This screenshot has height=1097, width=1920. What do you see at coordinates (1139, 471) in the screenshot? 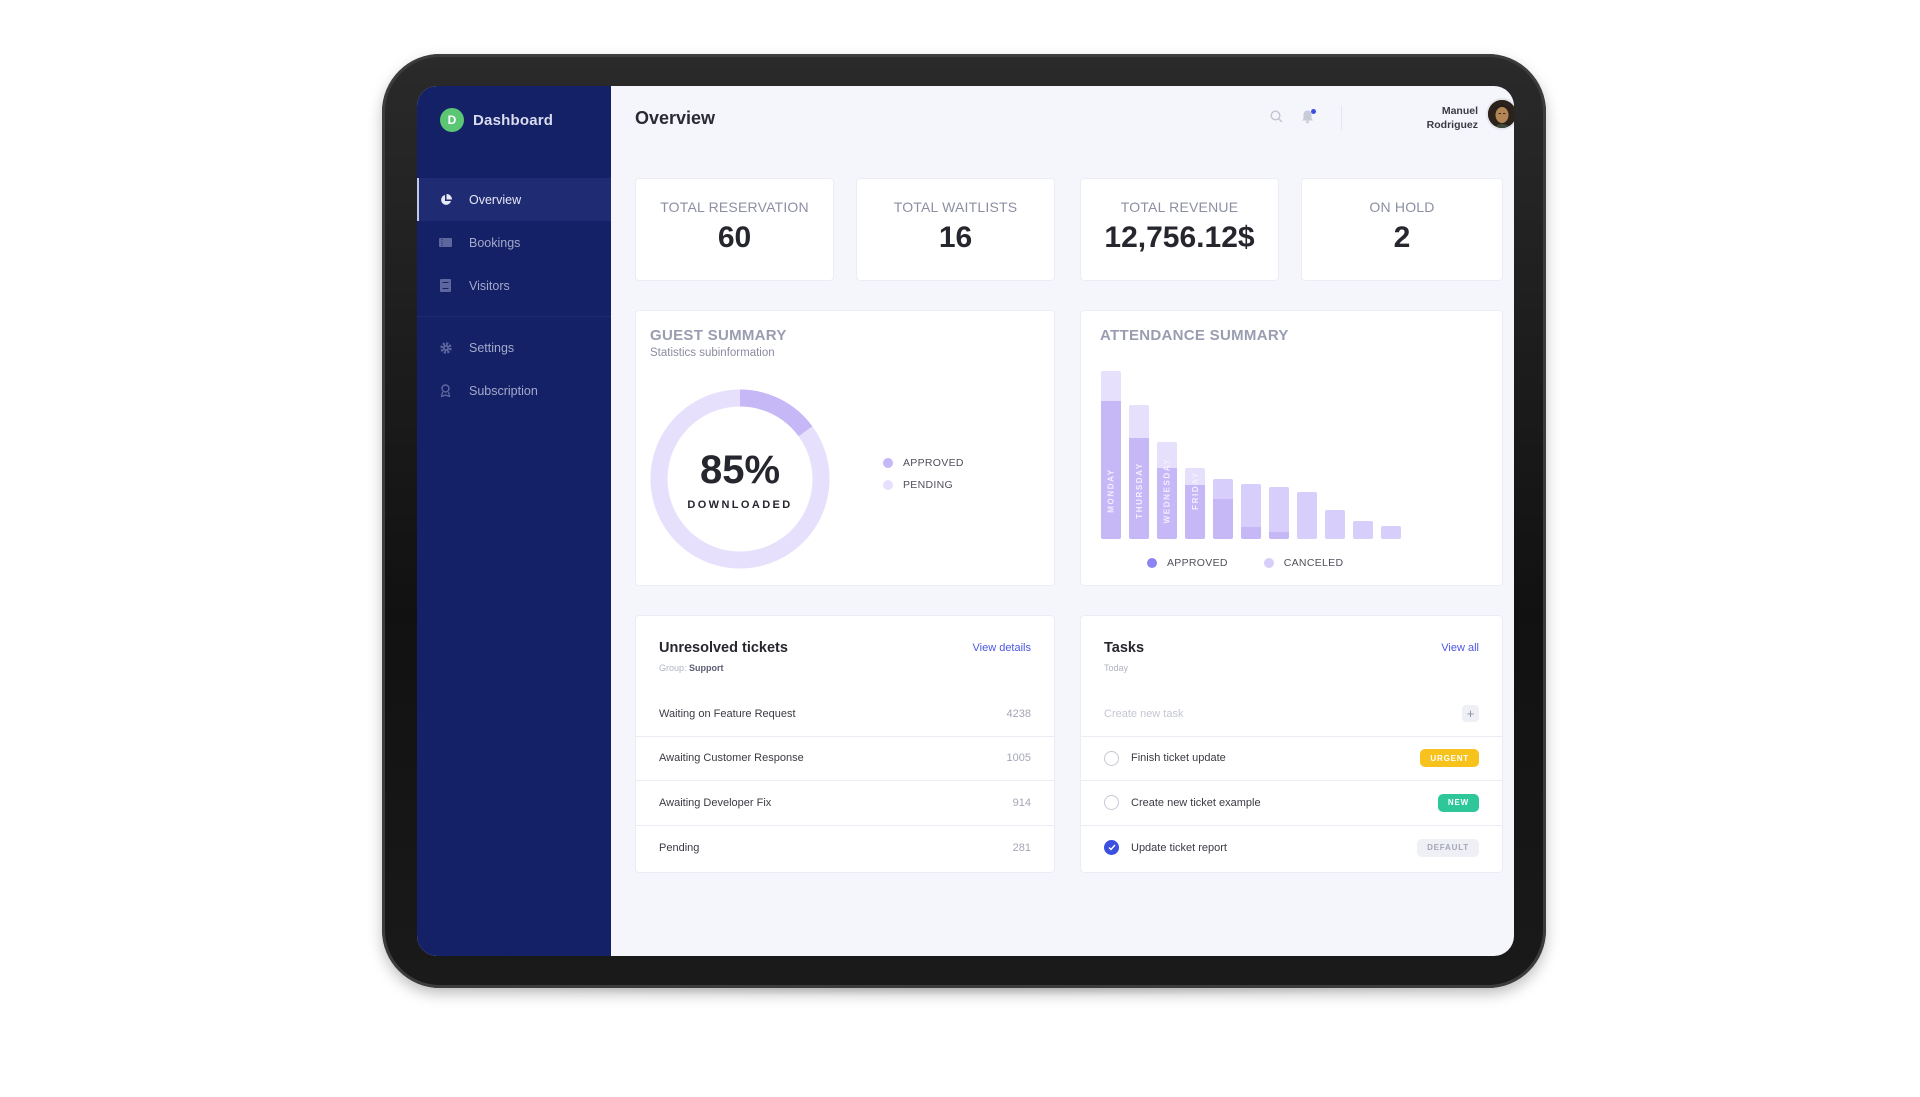
I see `bar-thursday: THURSDAY` at bounding box center [1139, 471].